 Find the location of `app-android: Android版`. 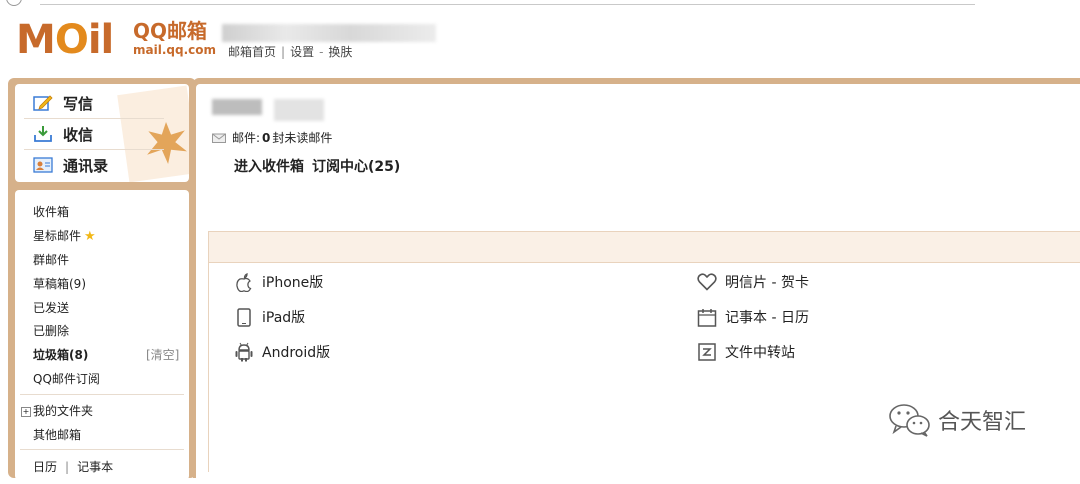

app-android: Android版 is located at coordinates (282, 352).